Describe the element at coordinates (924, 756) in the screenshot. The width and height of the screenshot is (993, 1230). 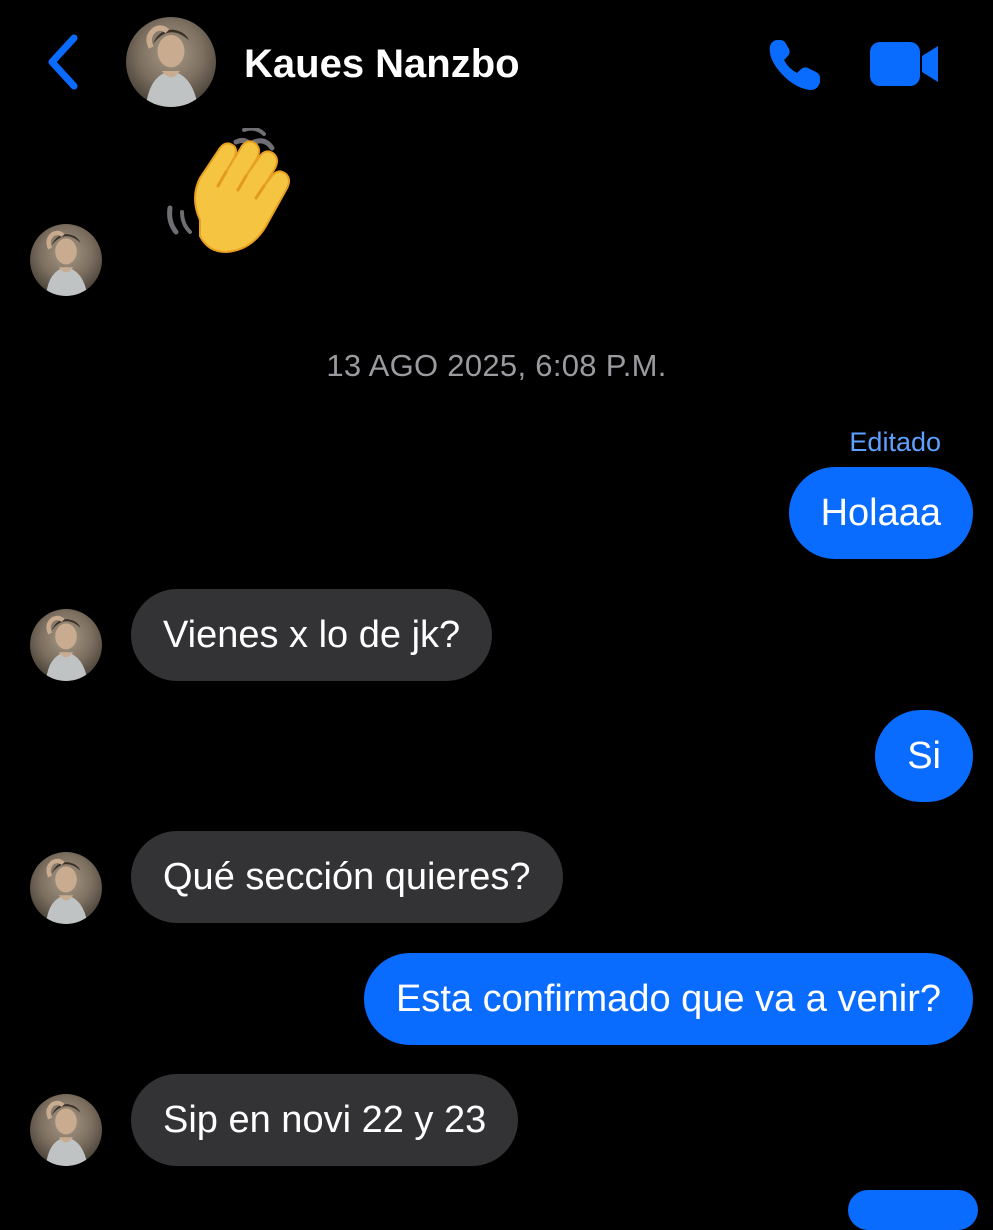
I see `outgoing-message: Si` at that location.